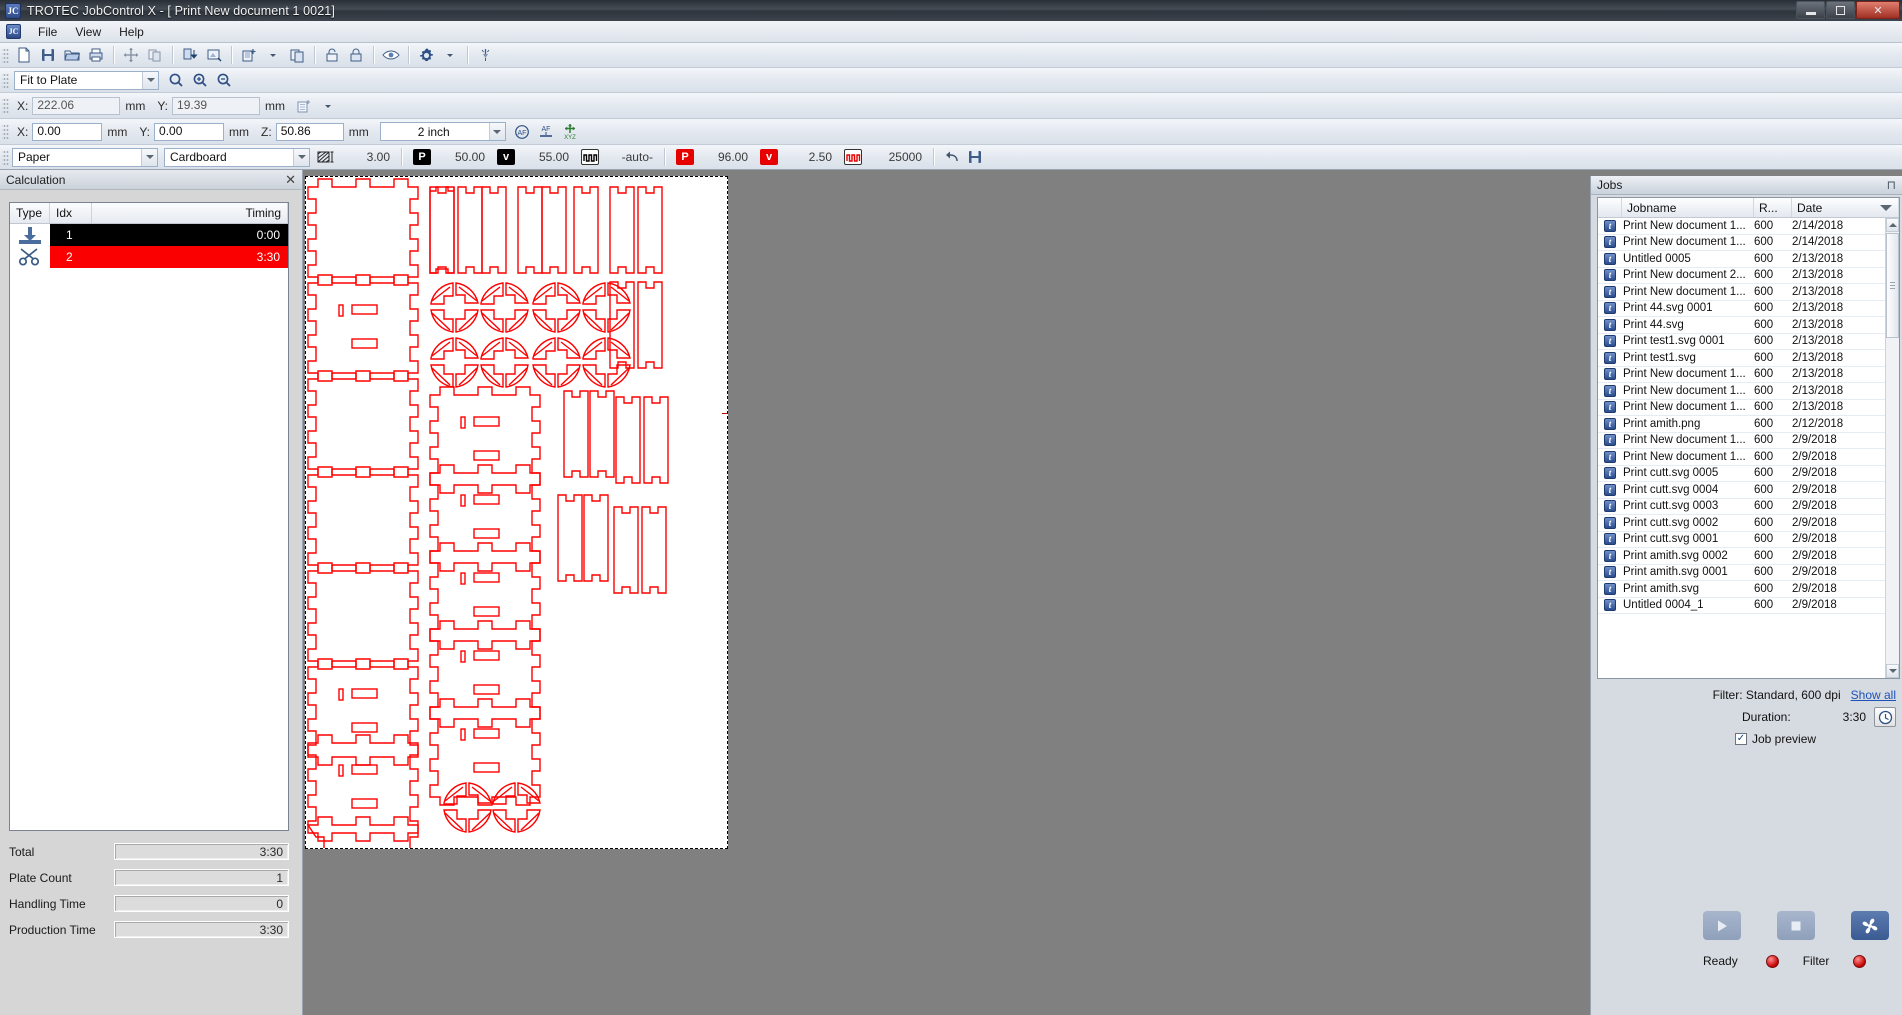  What do you see at coordinates (1741, 259) in the screenshot?
I see `table-row: t Untitled 0005 600 2/13/2018` at bounding box center [1741, 259].